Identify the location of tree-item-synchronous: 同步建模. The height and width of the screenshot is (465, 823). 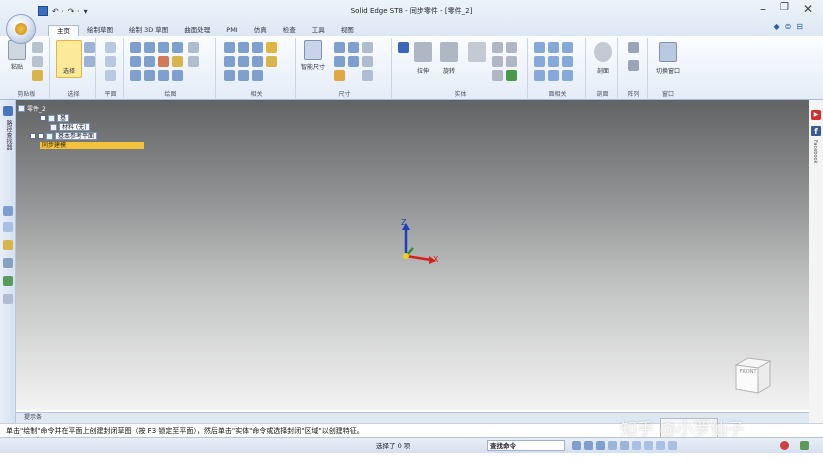
(92, 145).